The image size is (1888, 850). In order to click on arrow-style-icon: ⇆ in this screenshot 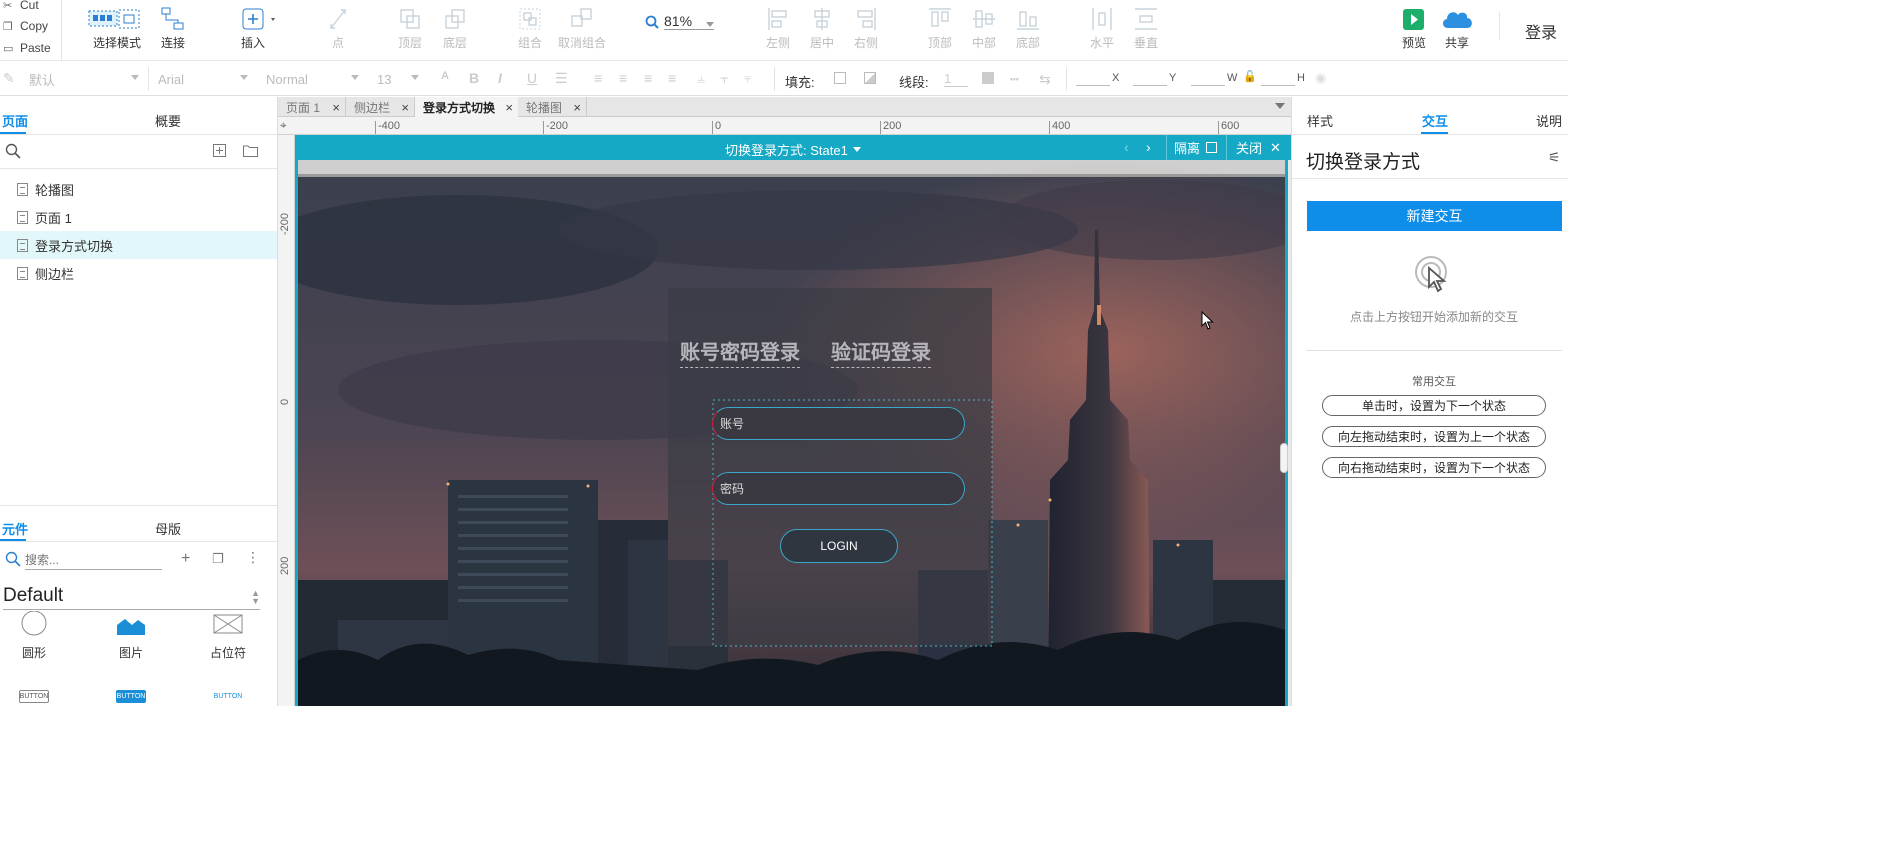, I will do `click(1045, 79)`.